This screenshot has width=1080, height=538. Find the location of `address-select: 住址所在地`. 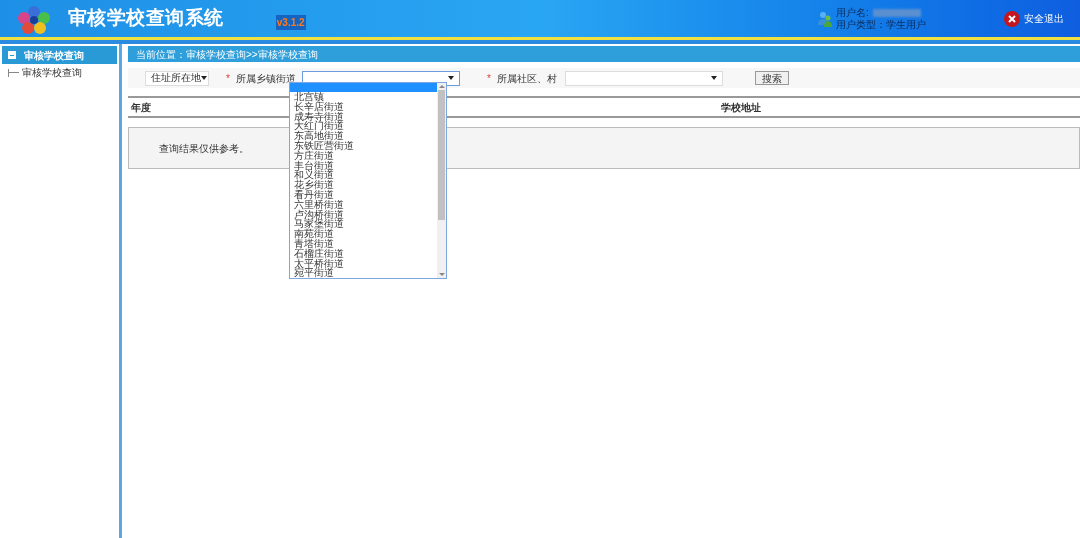

address-select: 住址所在地 is located at coordinates (177, 78).